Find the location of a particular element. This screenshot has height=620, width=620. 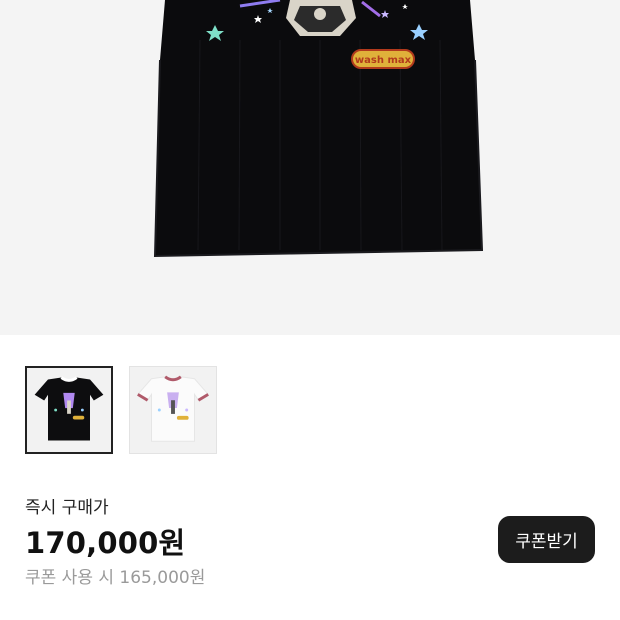

thumbnail-white-tee is located at coordinates (173, 410).